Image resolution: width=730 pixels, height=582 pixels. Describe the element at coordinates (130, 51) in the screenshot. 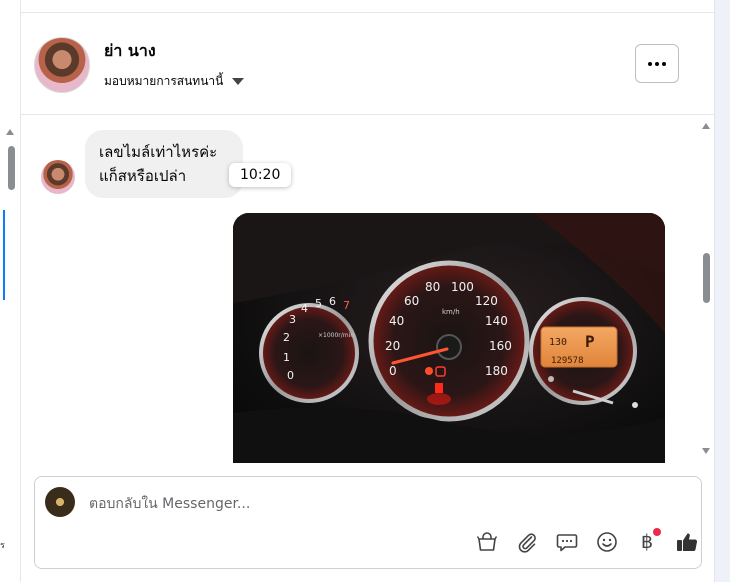

I see `contact-name: ย่า นาง` at that location.